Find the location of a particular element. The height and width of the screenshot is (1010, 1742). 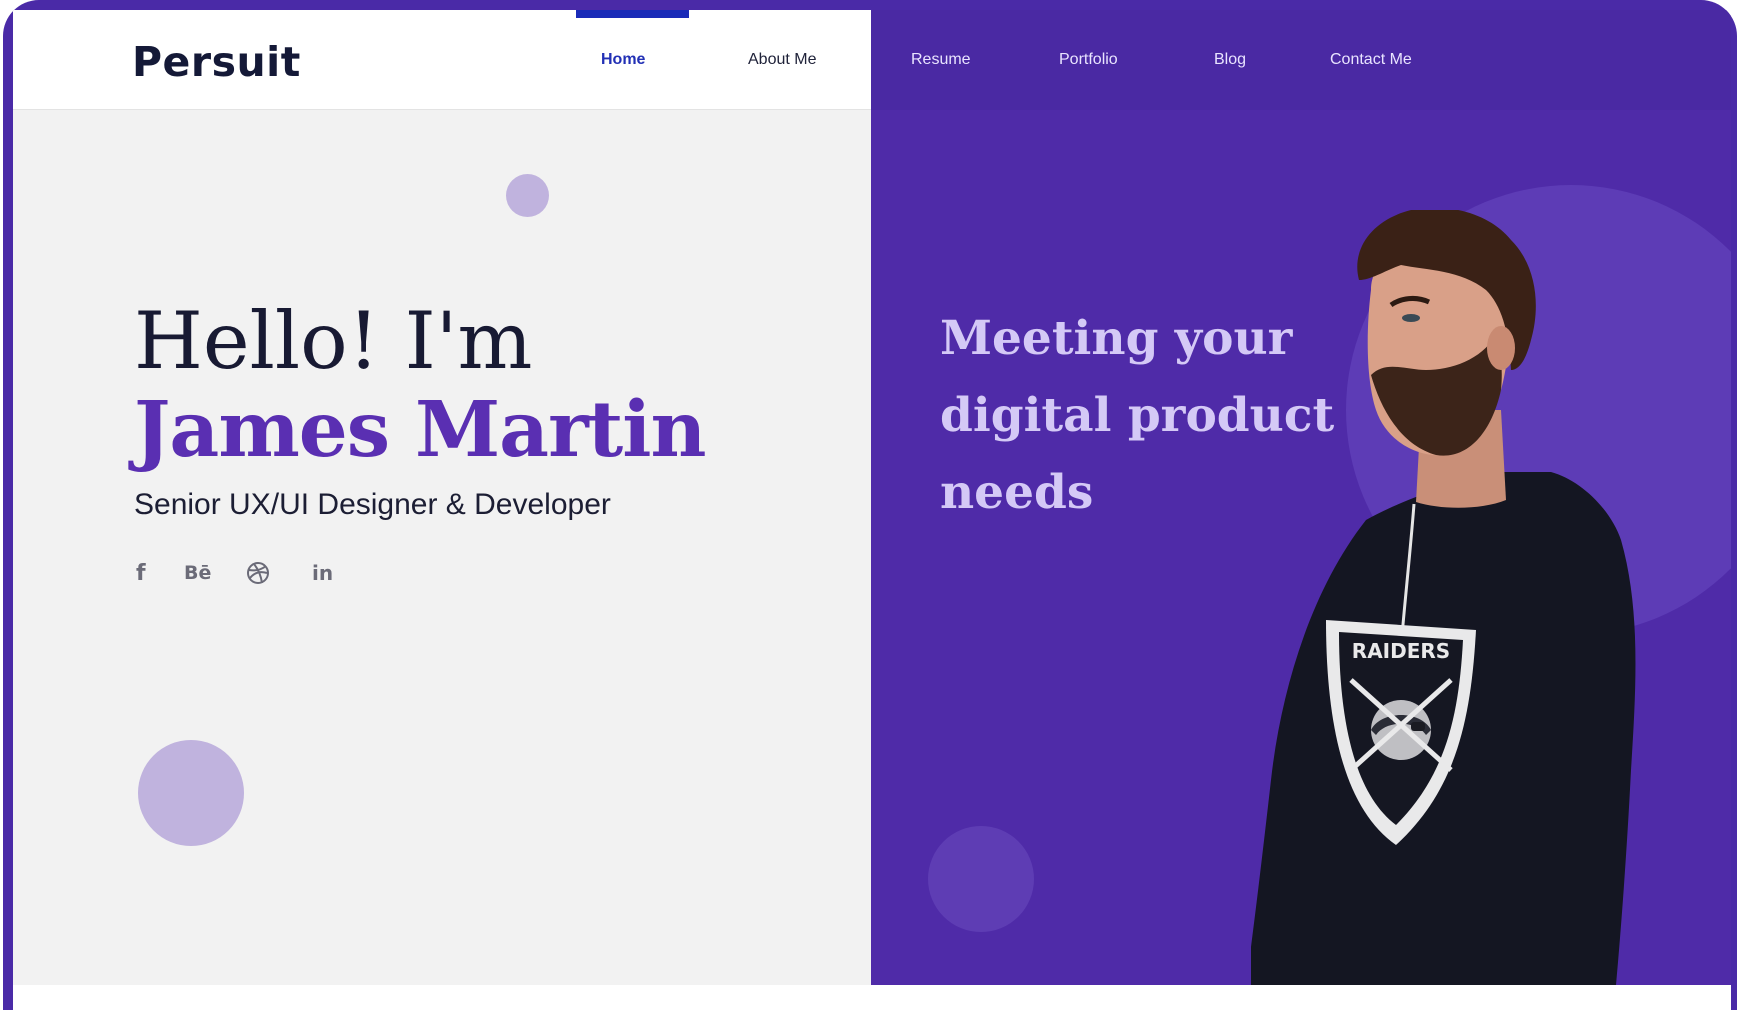

linkedin-icon: in is located at coordinates (322, 573).